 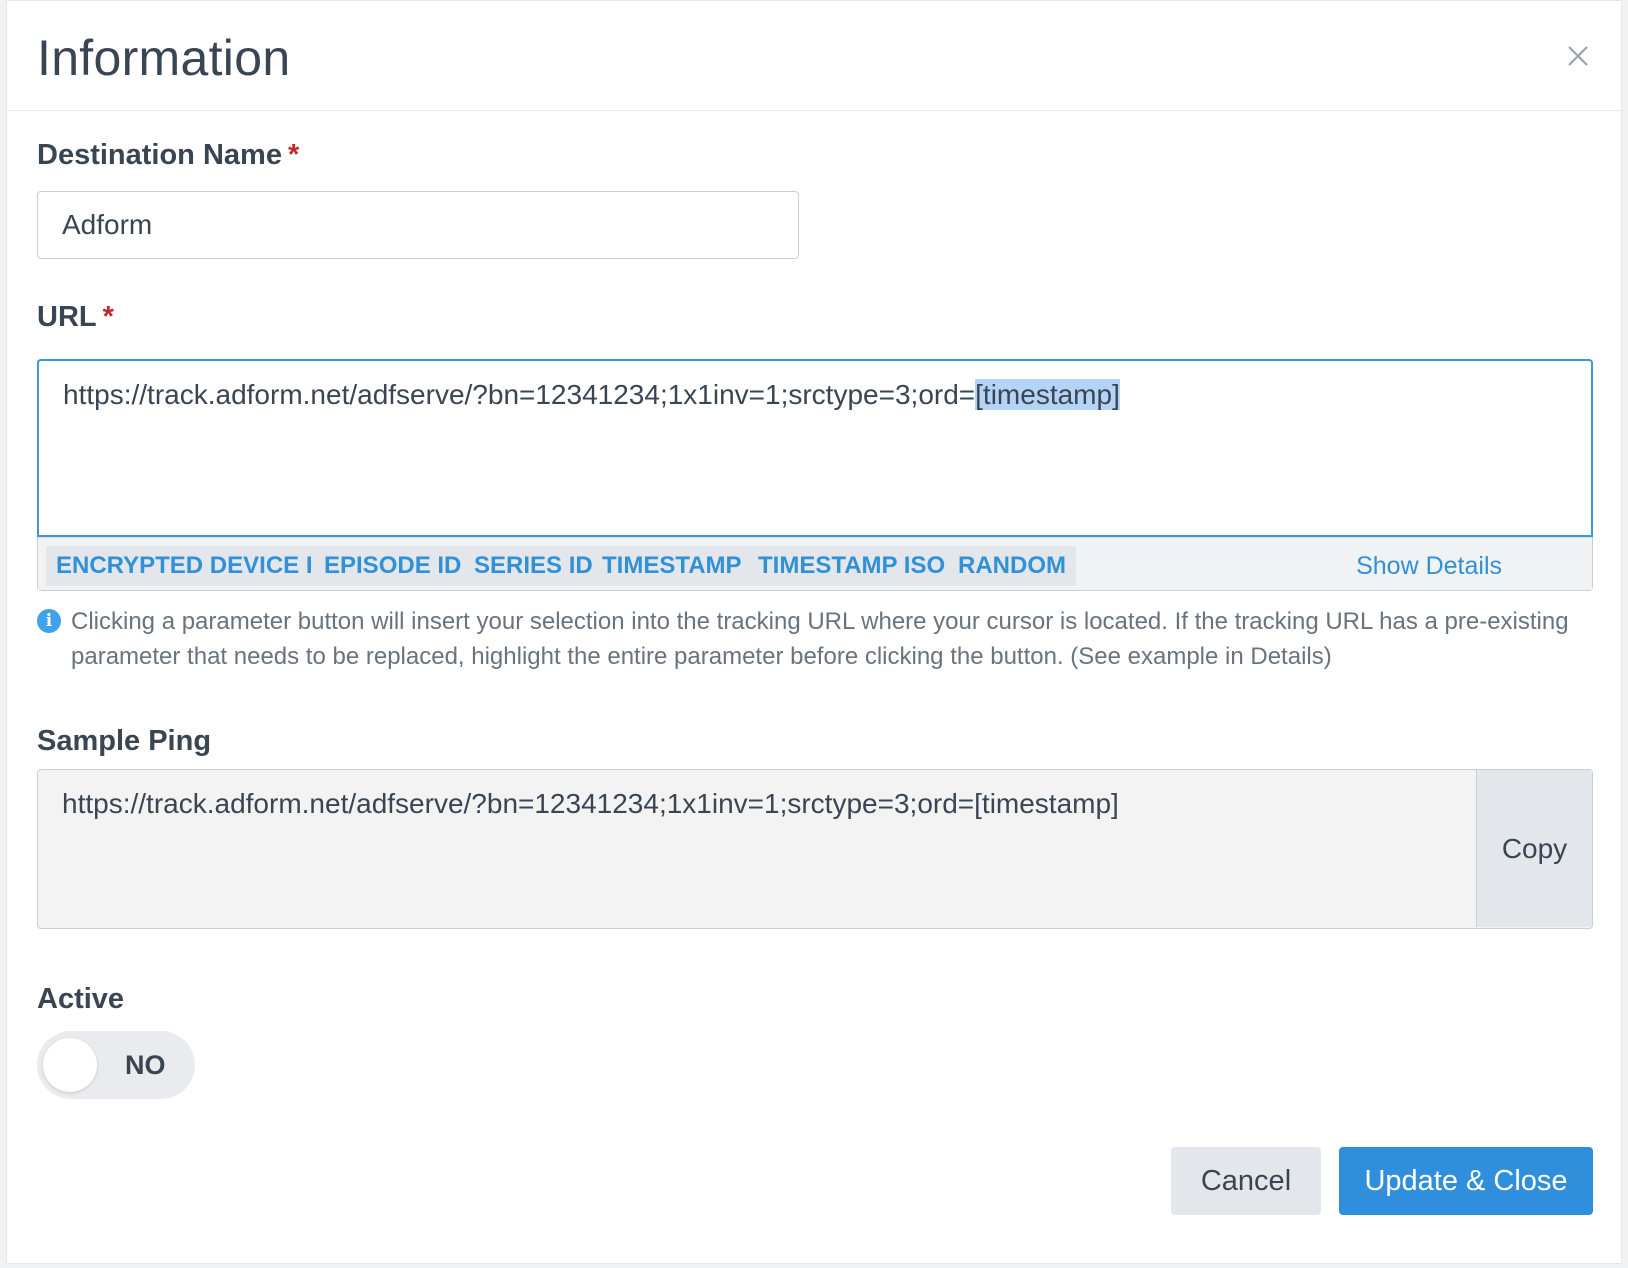 I want to click on destination-name-label: Destination Name *, so click(x=168, y=155).